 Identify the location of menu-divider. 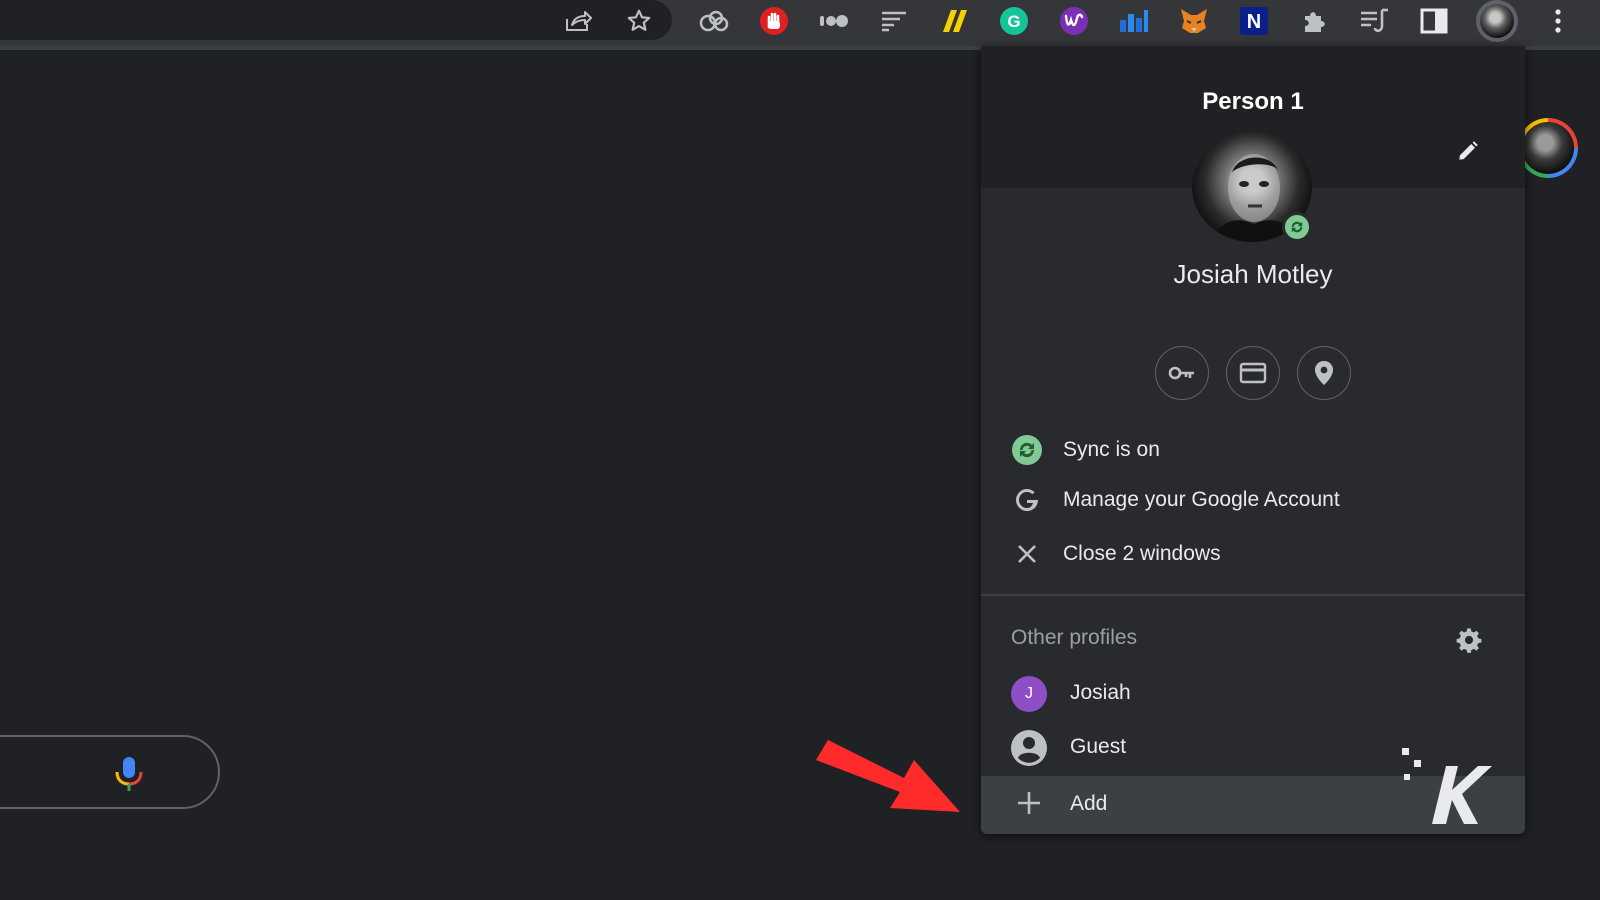
(1253, 595).